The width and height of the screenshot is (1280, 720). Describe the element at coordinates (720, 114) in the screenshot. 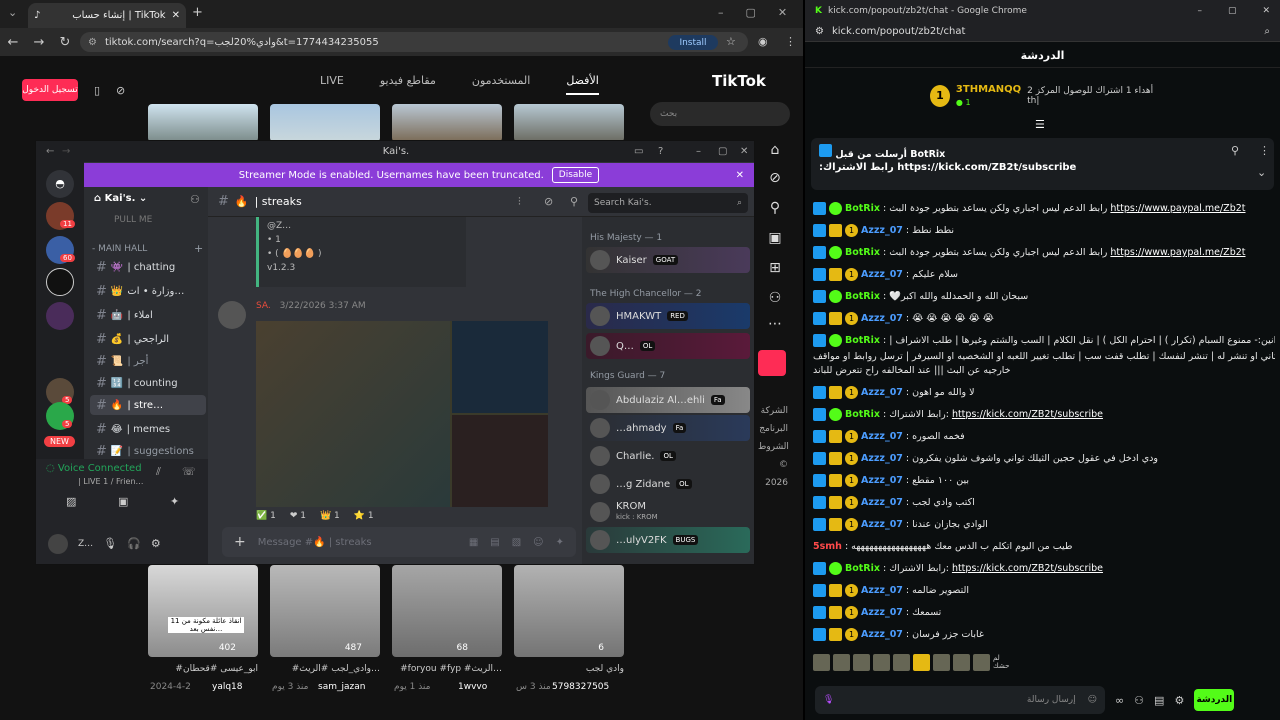

I see `search-input: بحث` at that location.